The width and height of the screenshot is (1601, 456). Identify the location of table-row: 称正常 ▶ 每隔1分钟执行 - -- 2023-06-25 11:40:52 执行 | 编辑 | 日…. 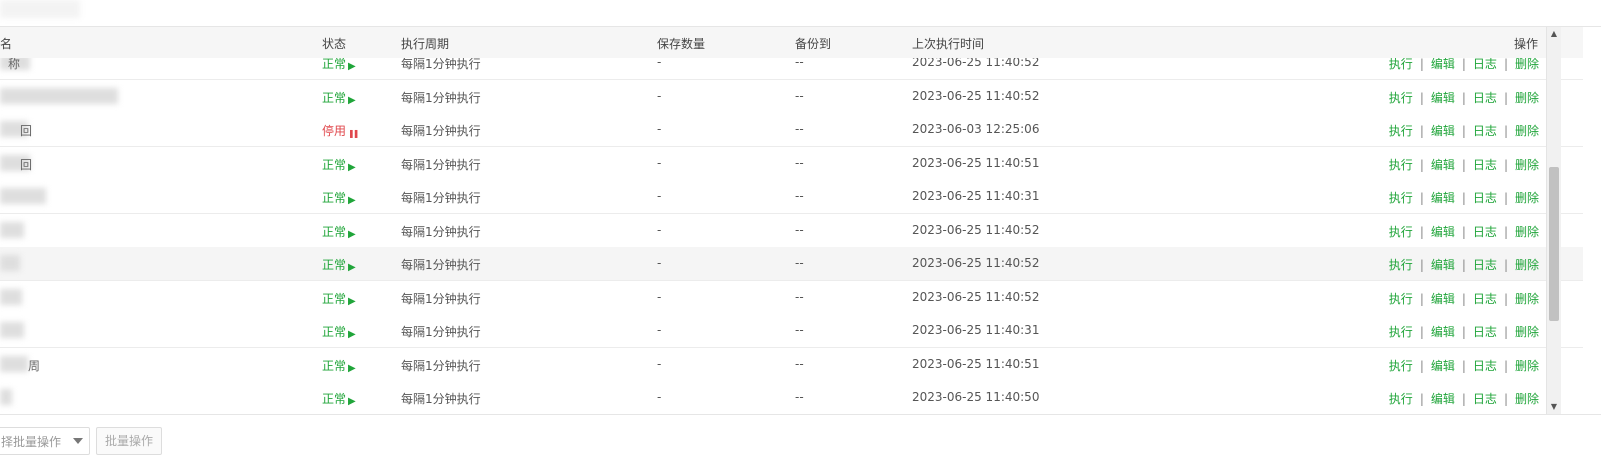
(791, 69).